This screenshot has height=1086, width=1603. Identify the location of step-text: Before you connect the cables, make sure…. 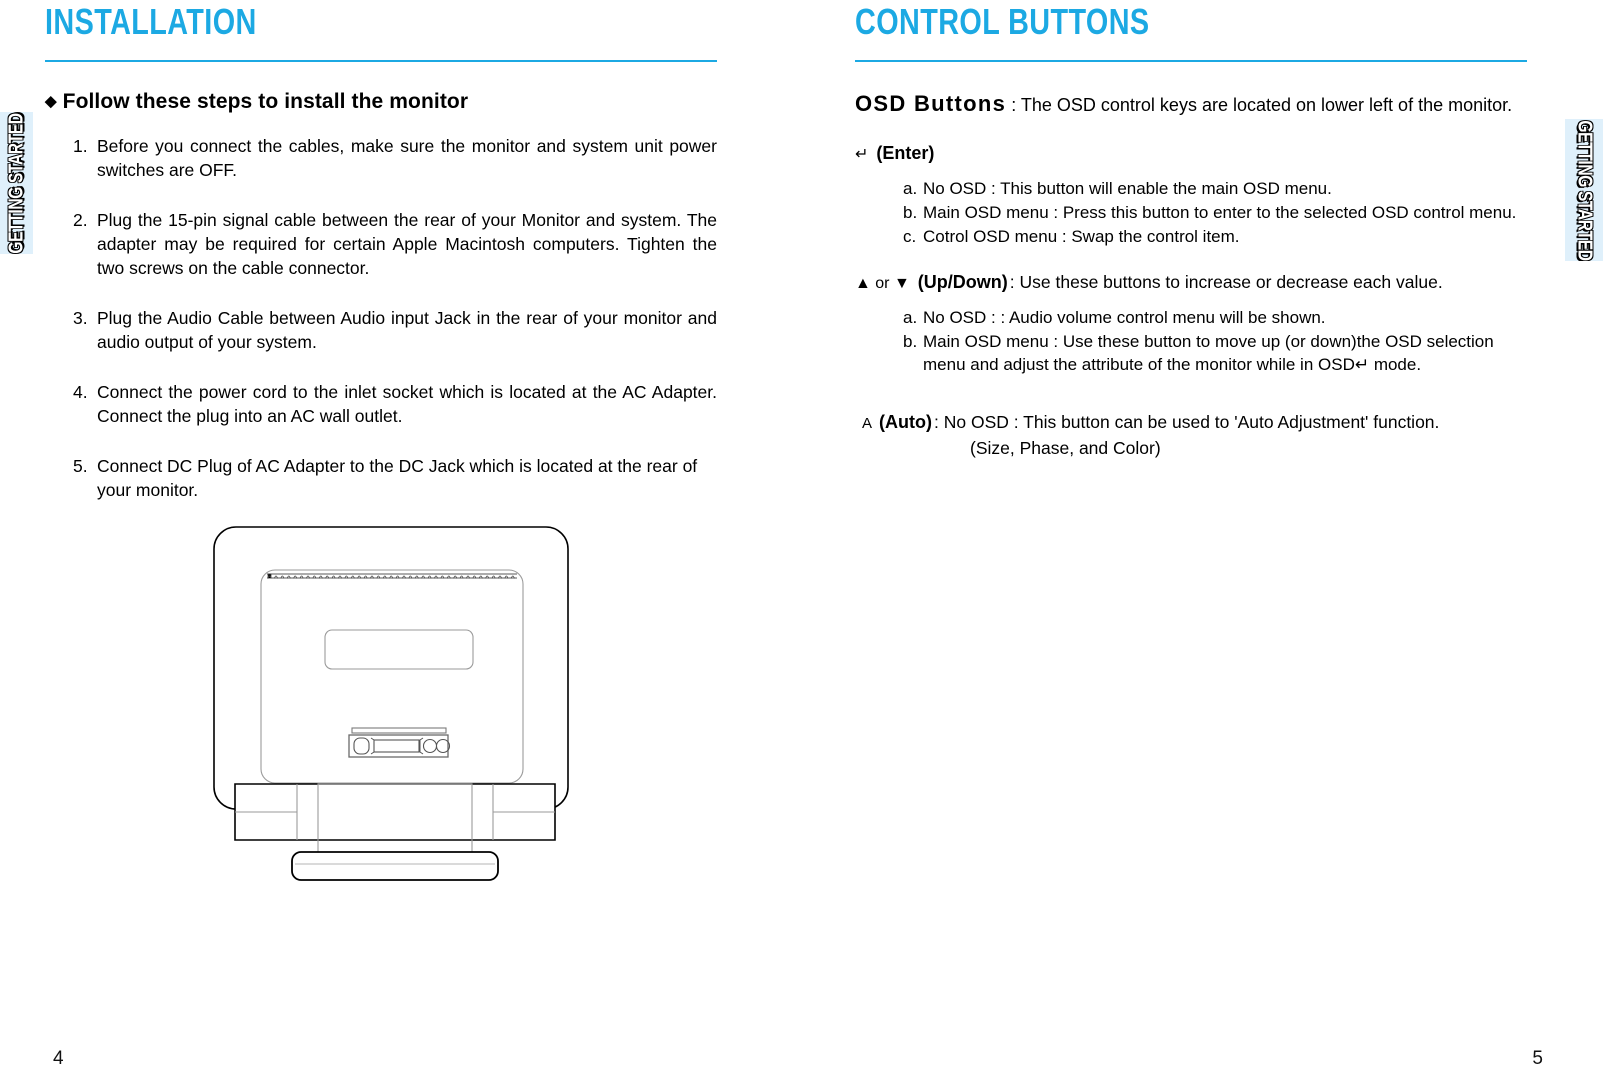
(407, 158).